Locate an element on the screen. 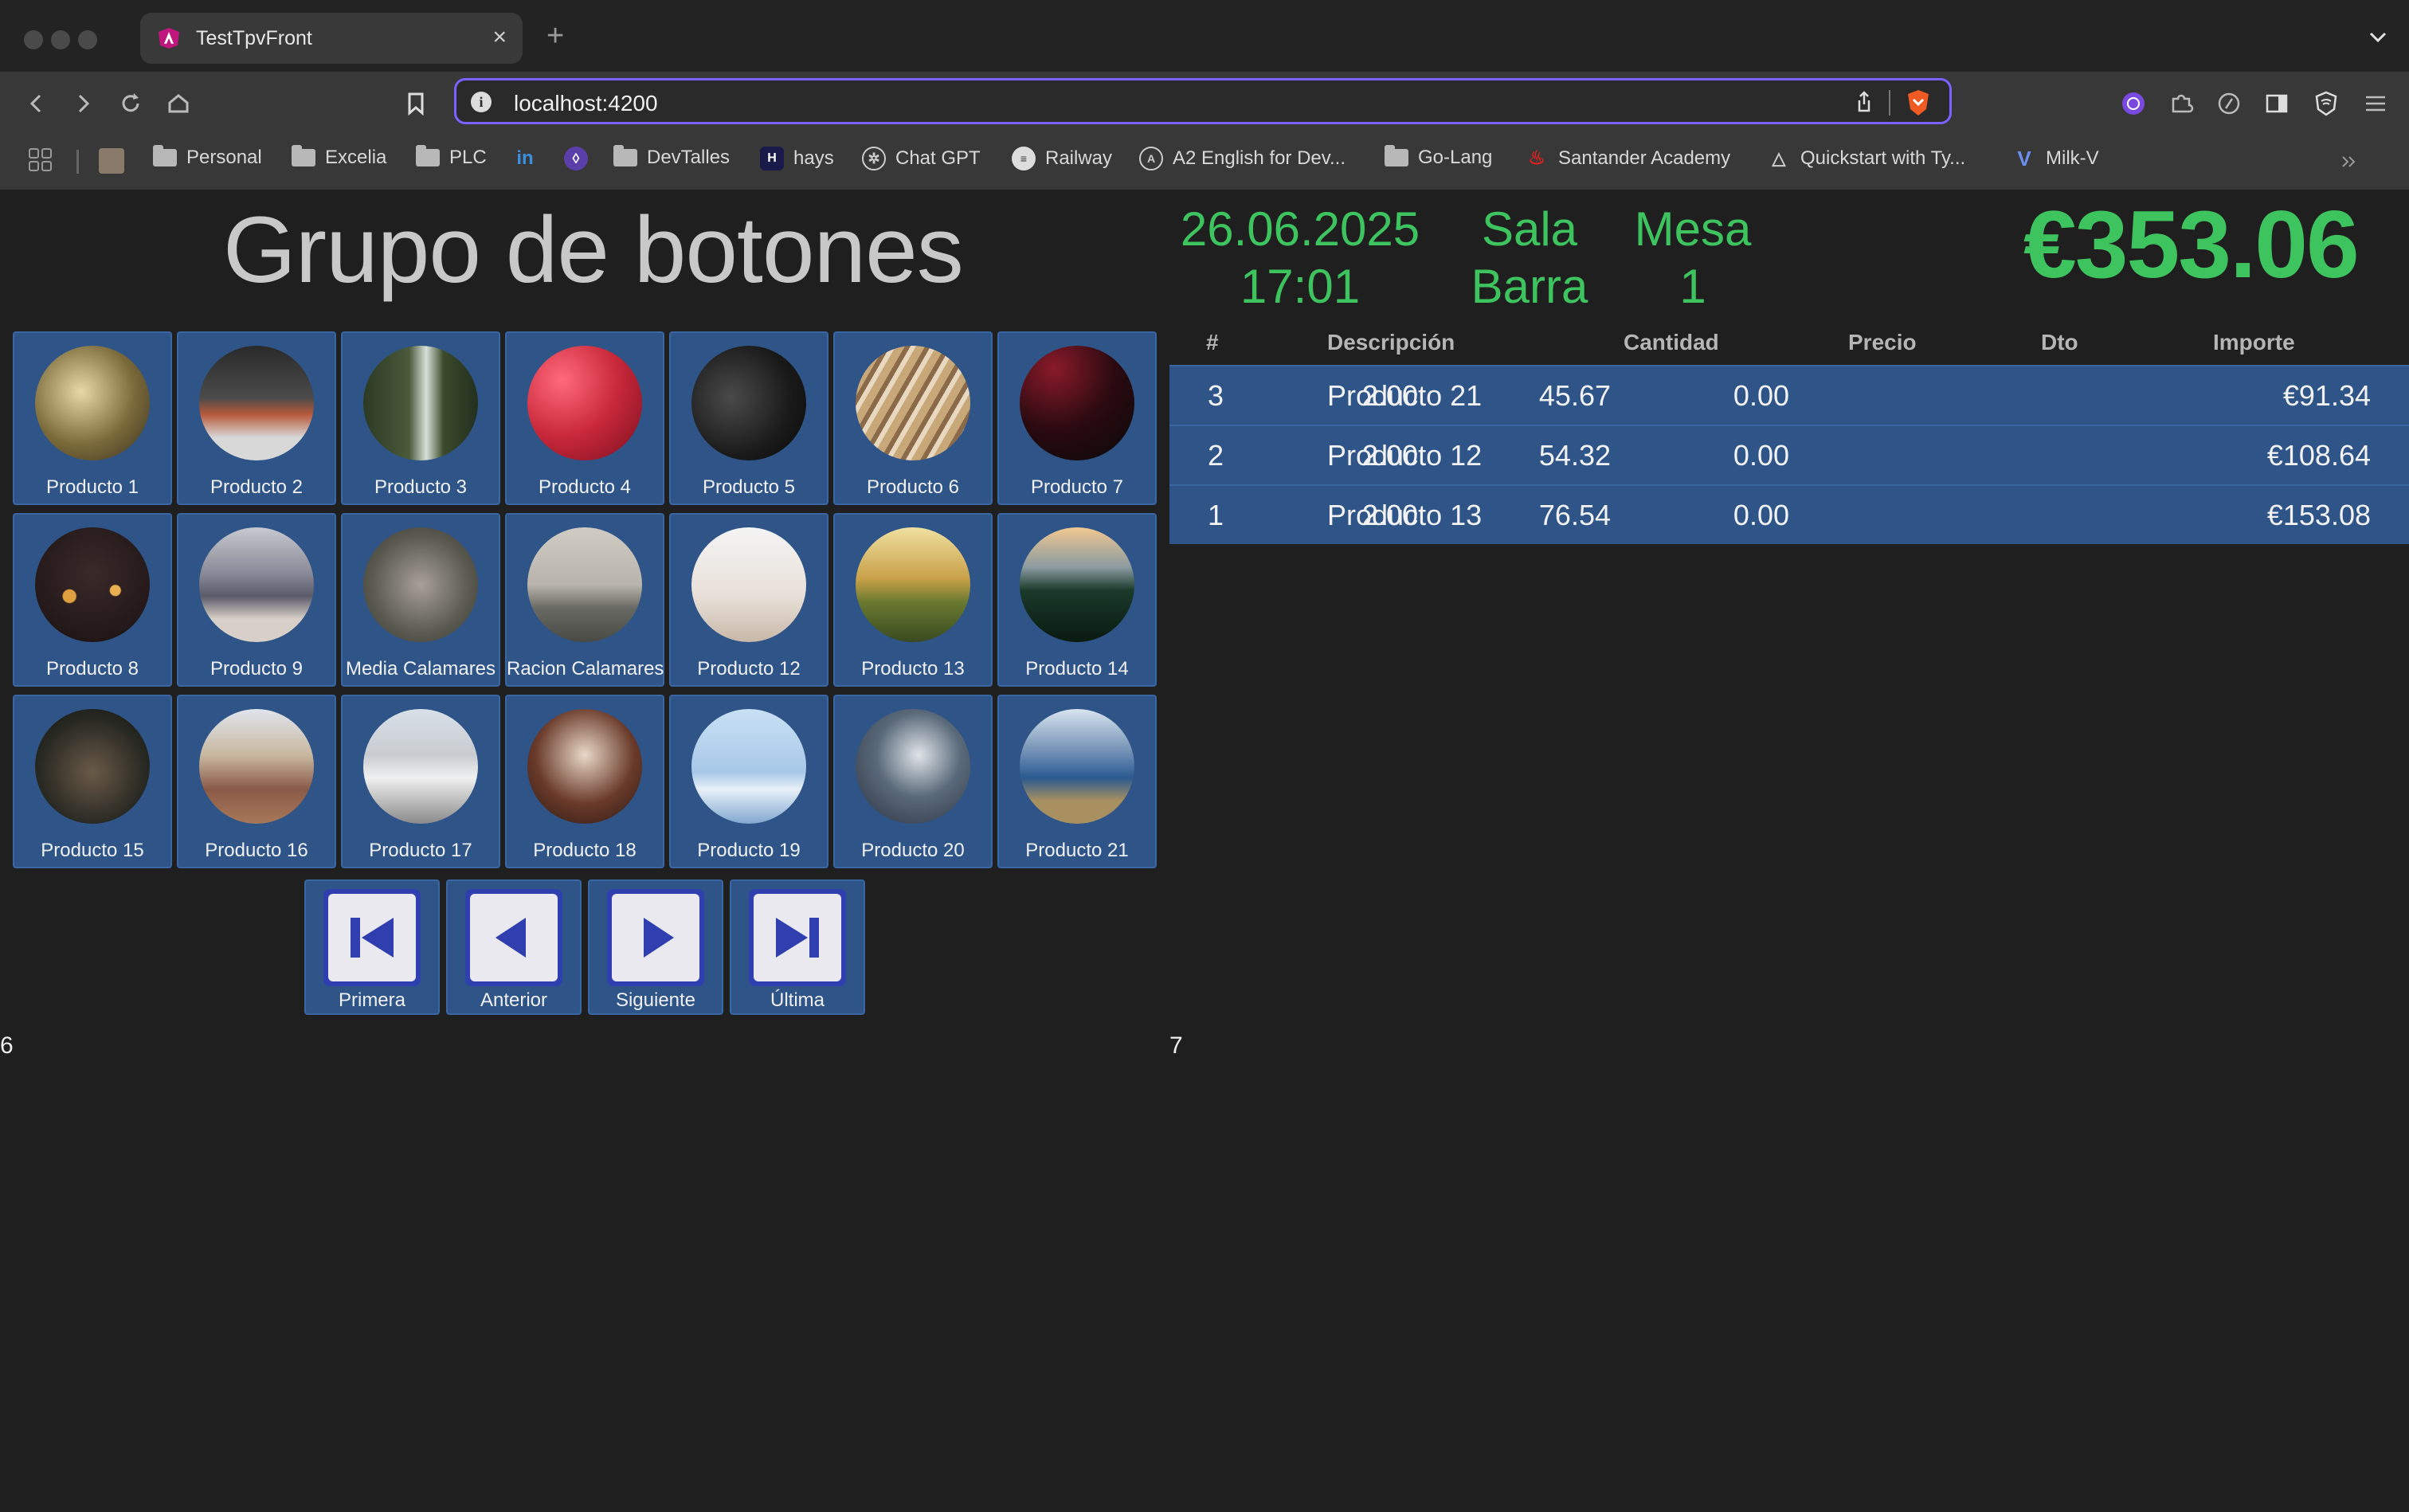 The width and height of the screenshot is (2409, 1512). product-button: Producto 9 is located at coordinates (256, 600).